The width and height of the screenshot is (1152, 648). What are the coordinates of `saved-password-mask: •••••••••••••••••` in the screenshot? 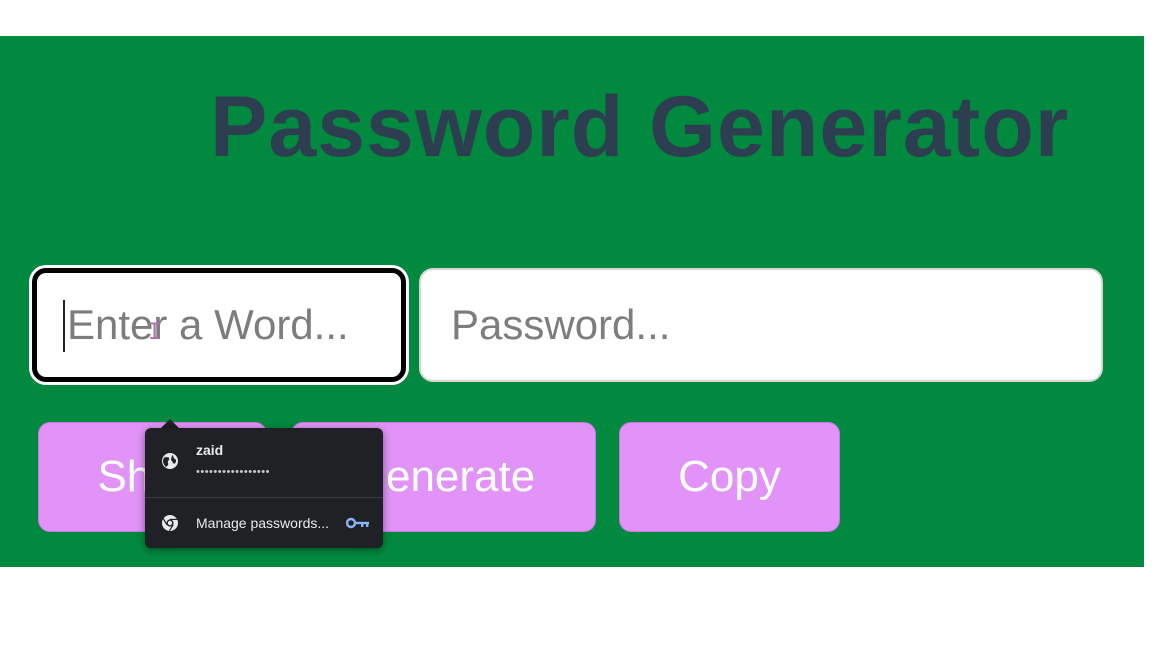 It's located at (233, 472).